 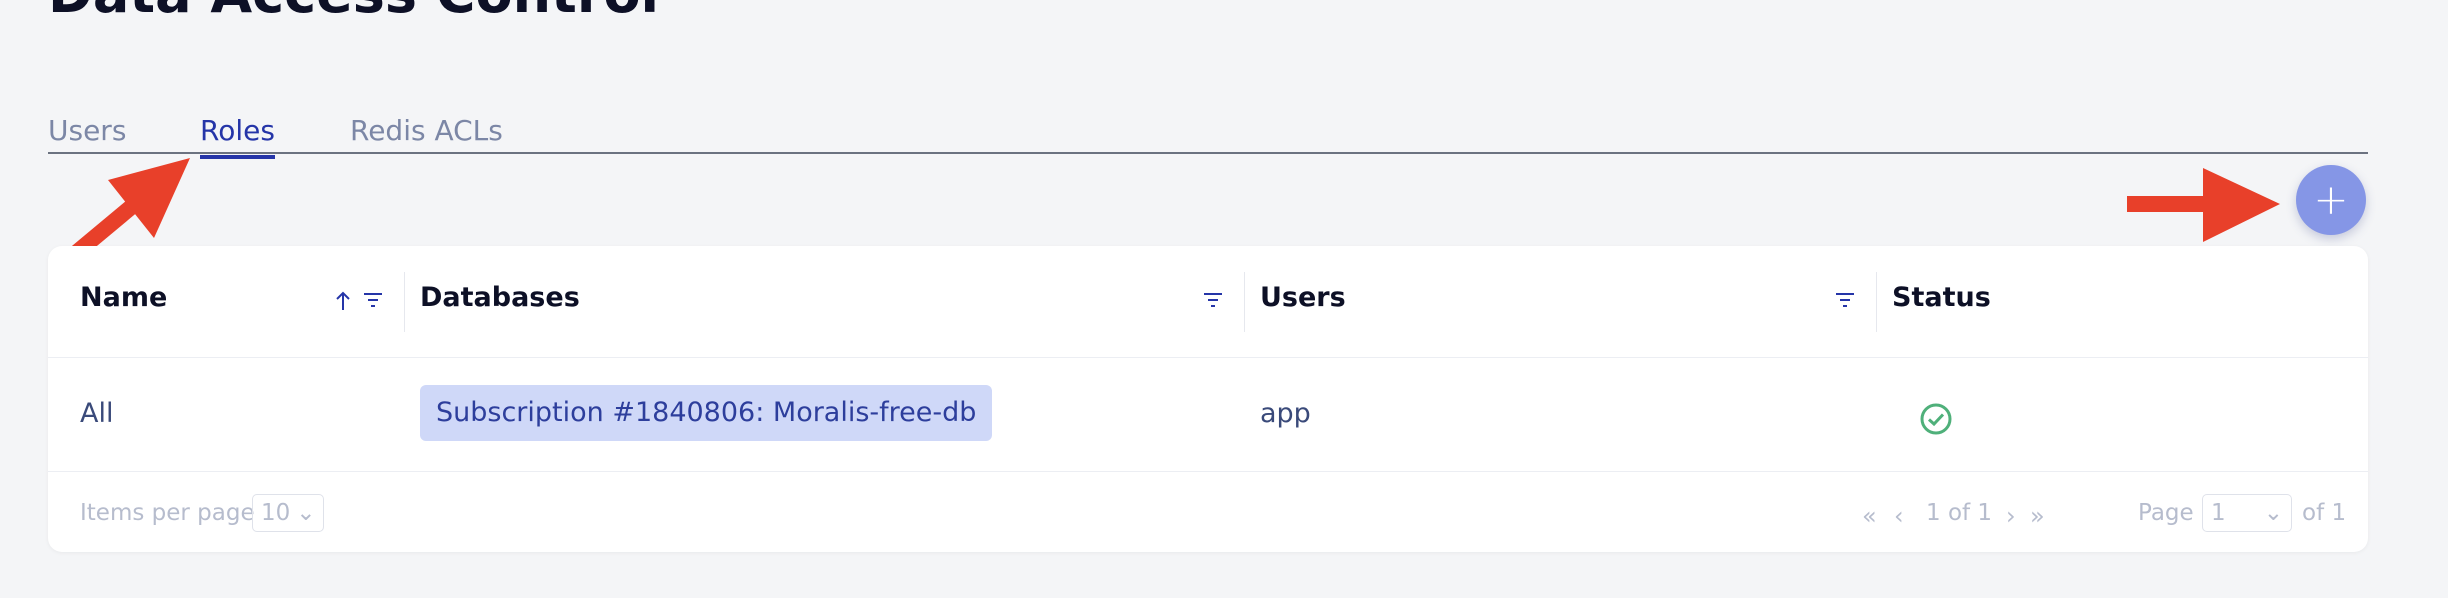 What do you see at coordinates (1208, 133) in the screenshot?
I see `tab-bar: Users Roles Redis ACLs` at bounding box center [1208, 133].